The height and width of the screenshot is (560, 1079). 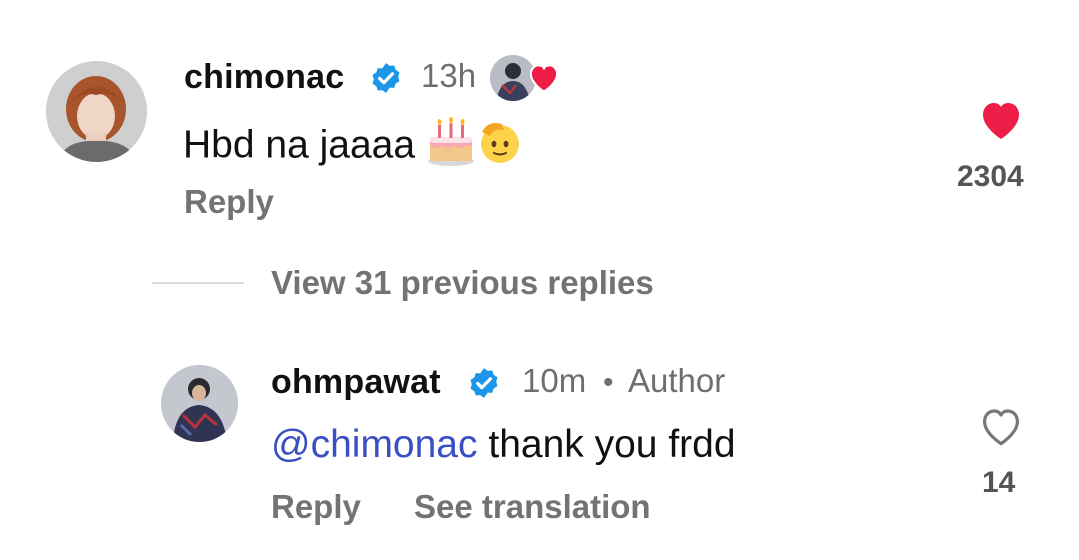 I want to click on reply-text-content: thank you frdd, so click(x=612, y=444).